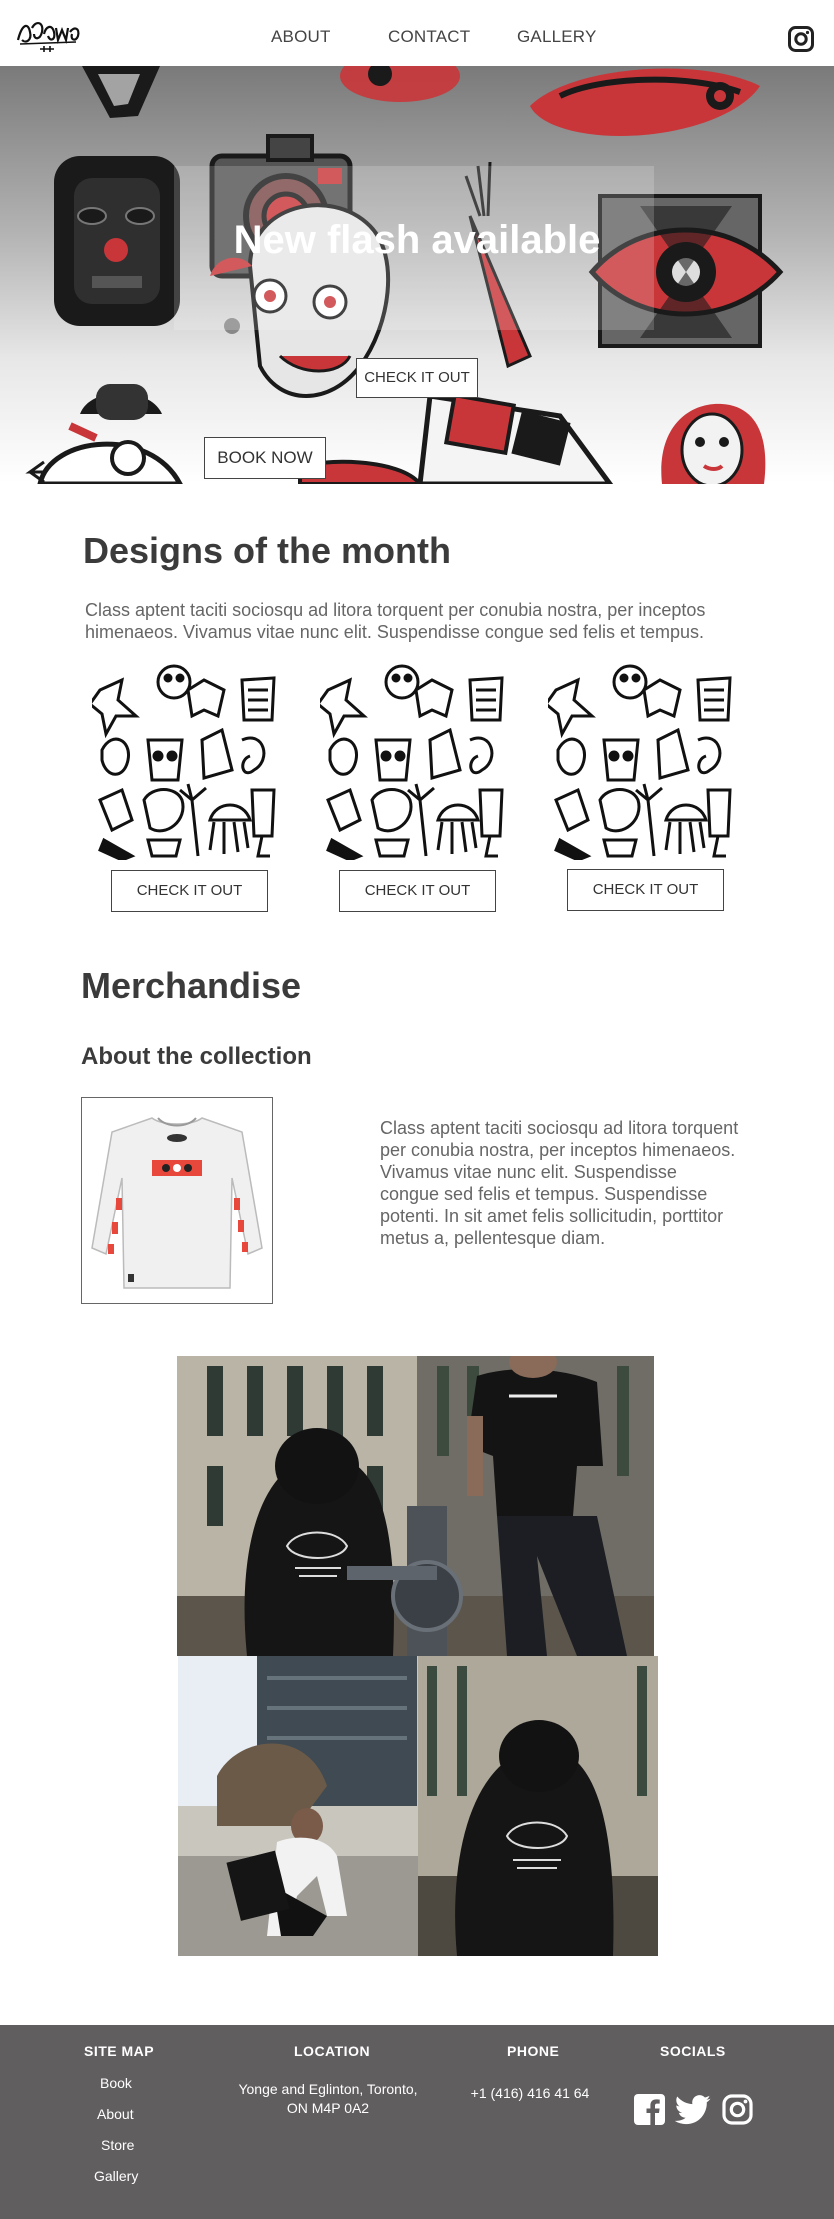  I want to click on longsleeve-shirt-graphic, so click(177, 1203).